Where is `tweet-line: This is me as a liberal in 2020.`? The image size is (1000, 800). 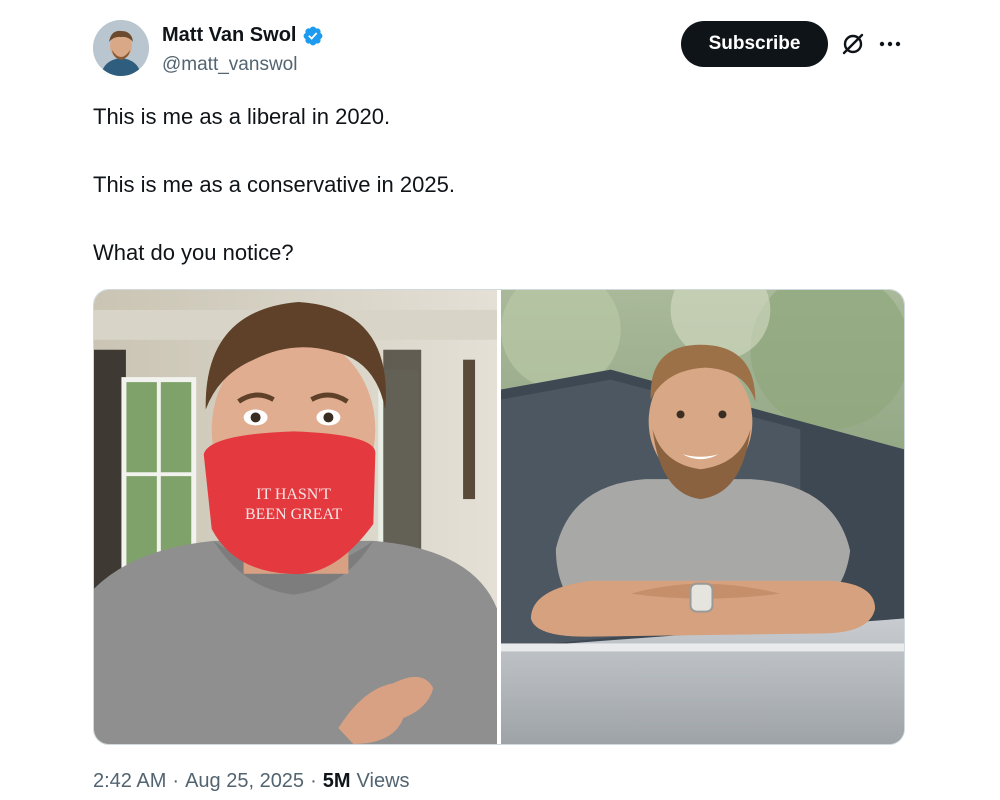 tweet-line: This is me as a liberal in 2020. is located at coordinates (242, 116).